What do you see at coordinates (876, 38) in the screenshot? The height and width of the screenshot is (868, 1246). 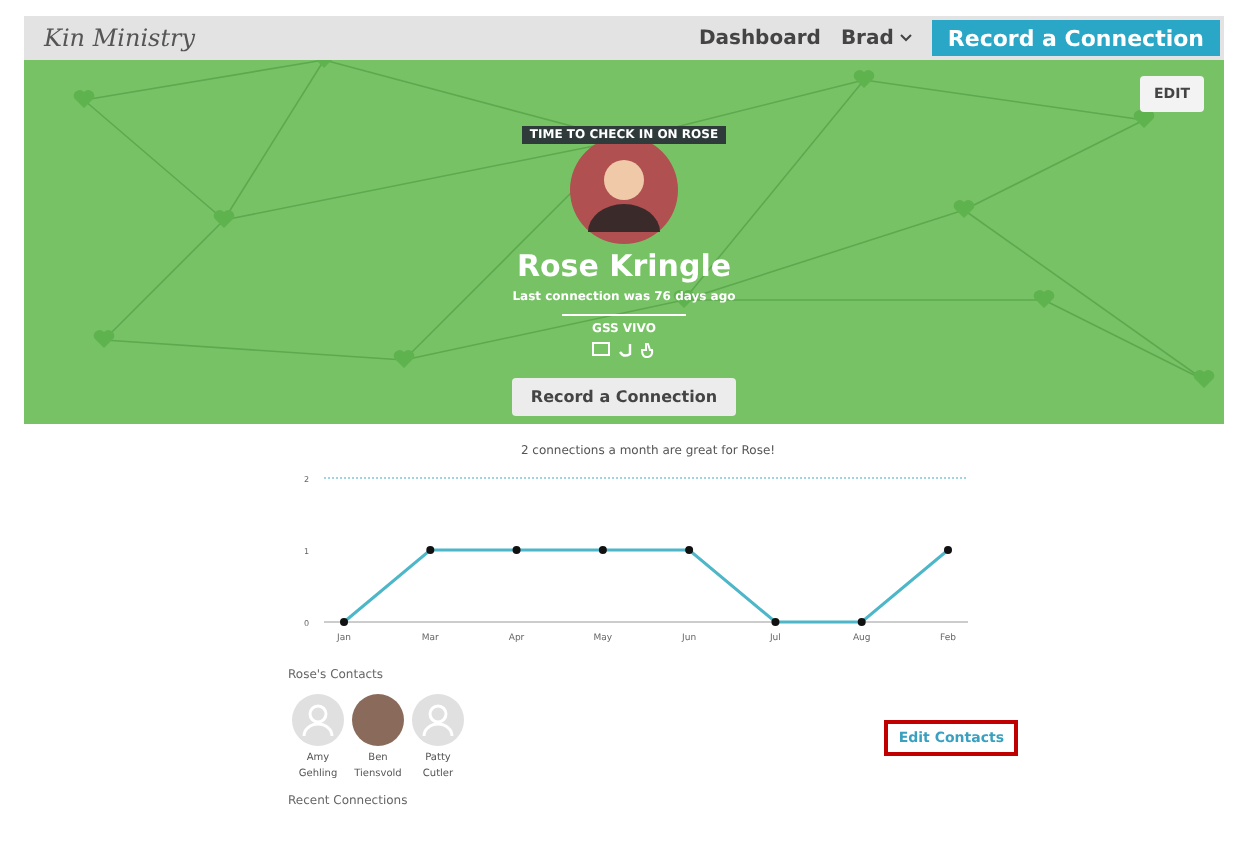 I see `nav-link: Brad` at bounding box center [876, 38].